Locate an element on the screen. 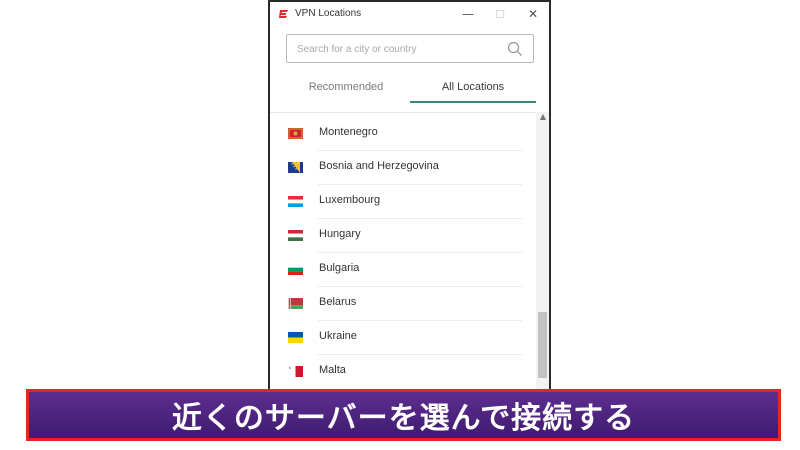 The height and width of the screenshot is (450, 800). search-icon is located at coordinates (515, 49).